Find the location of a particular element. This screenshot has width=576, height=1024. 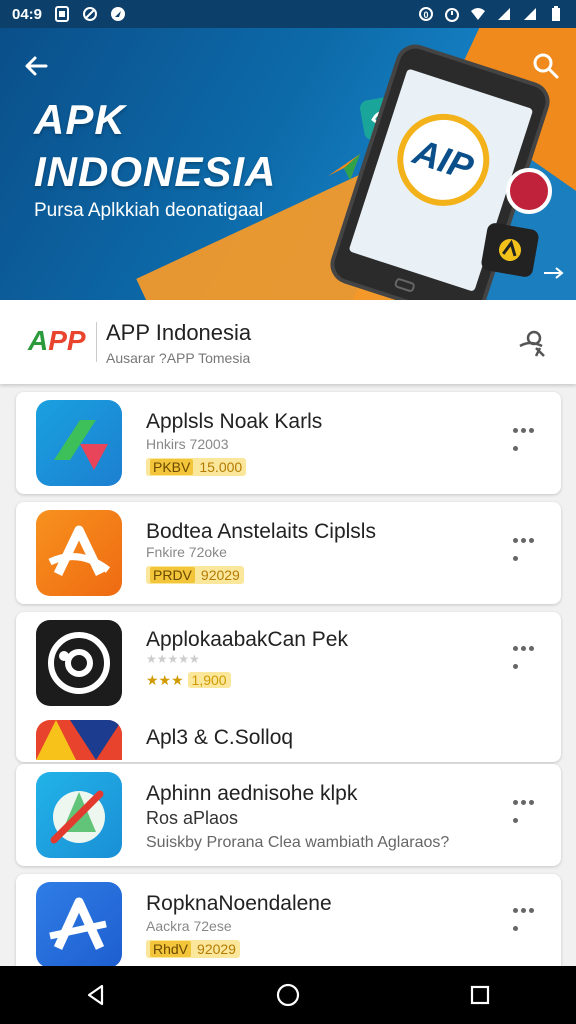

header-divider is located at coordinates (96, 342).